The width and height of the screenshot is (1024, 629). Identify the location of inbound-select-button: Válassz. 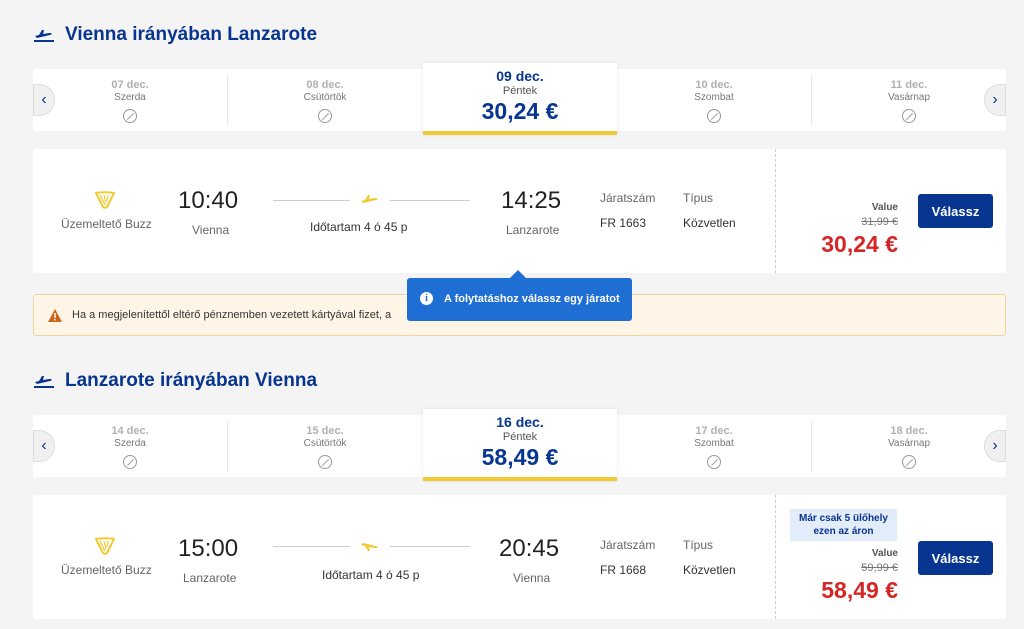
(955, 558).